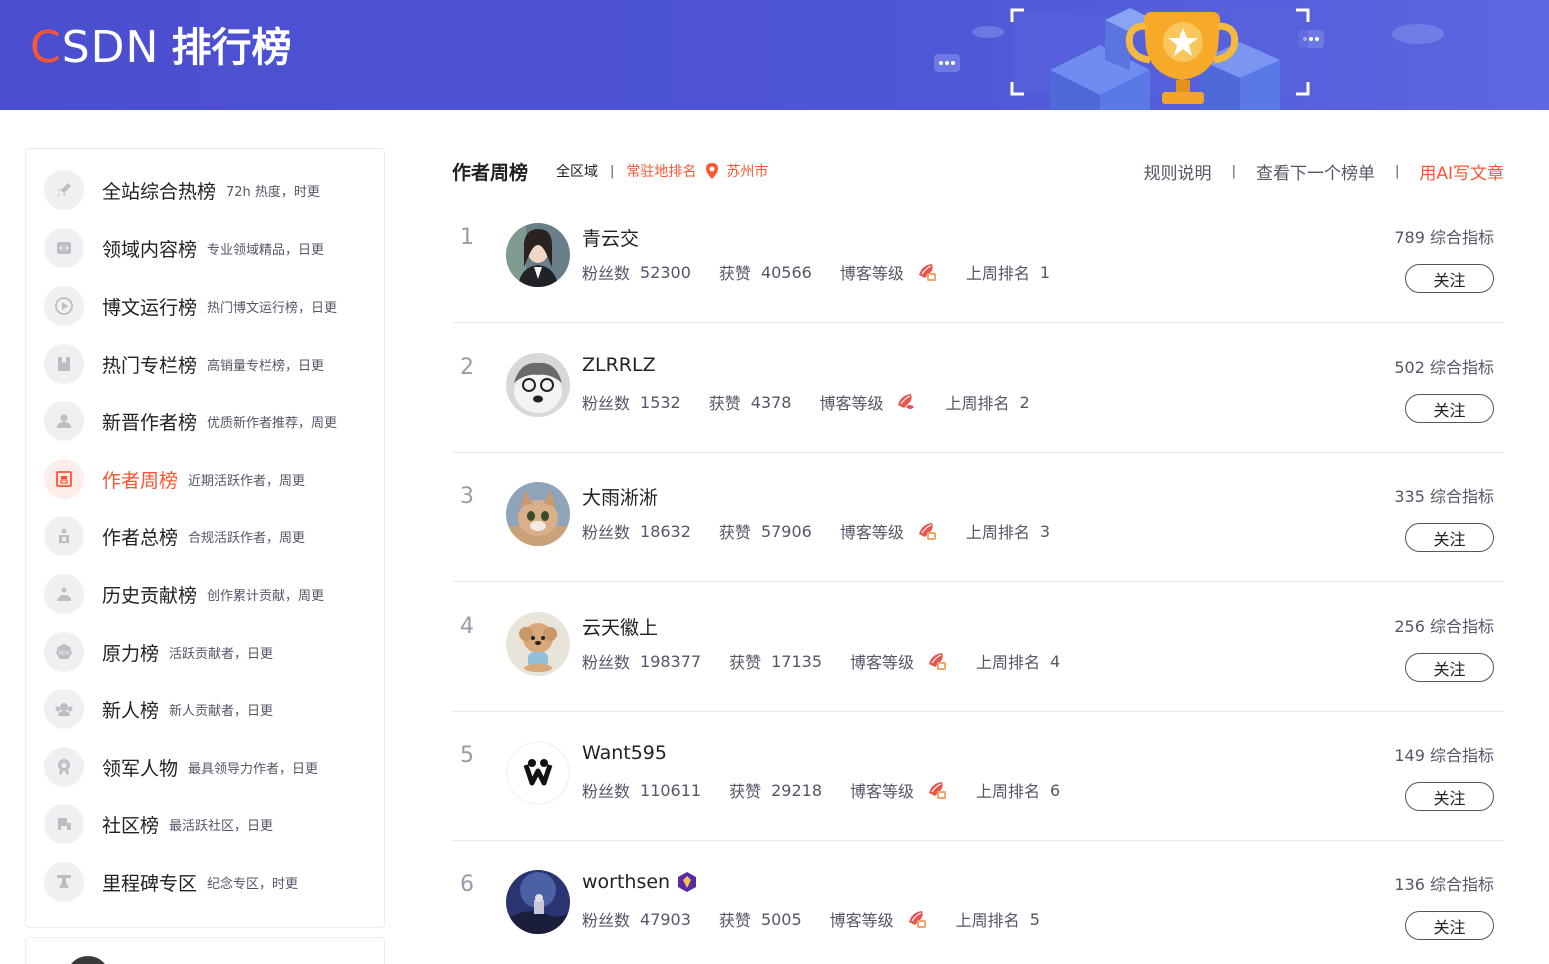 This screenshot has width=1549, height=964. I want to click on sidebar-item-hot-column: 热门专栏榜 高销量专栏榜，日更, so click(184, 364).